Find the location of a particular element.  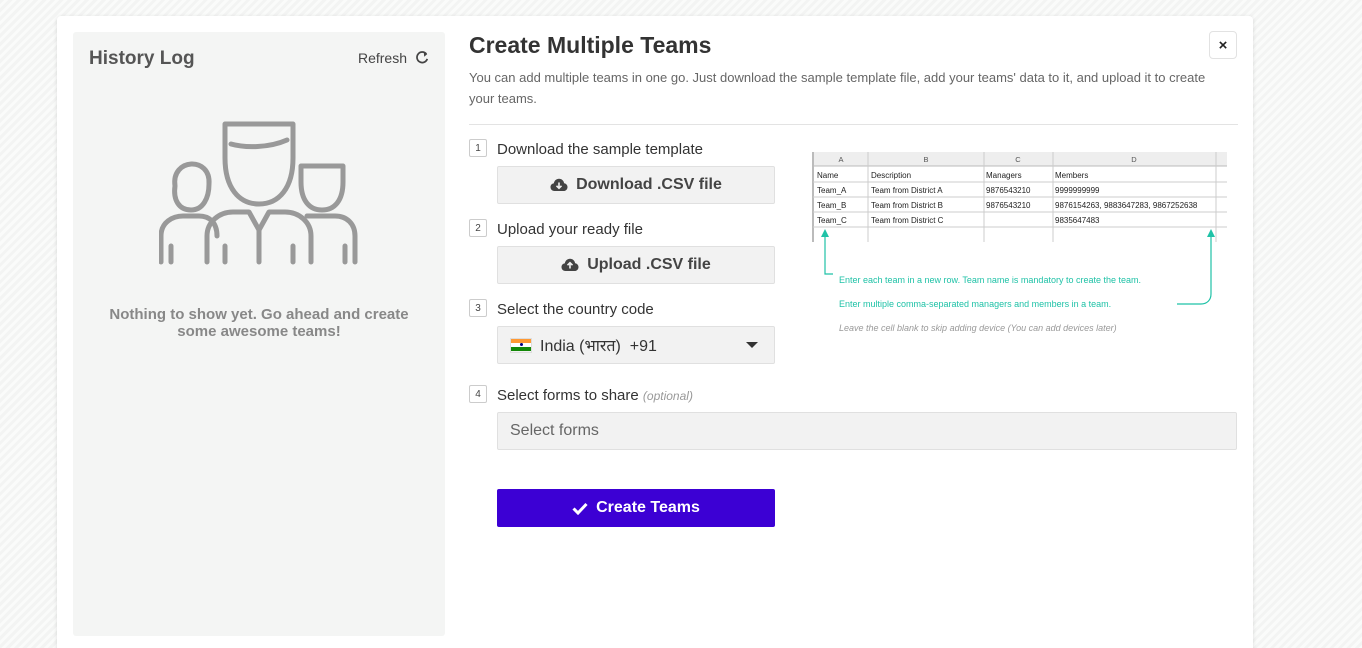

step-1-number: 1 is located at coordinates (478, 148).